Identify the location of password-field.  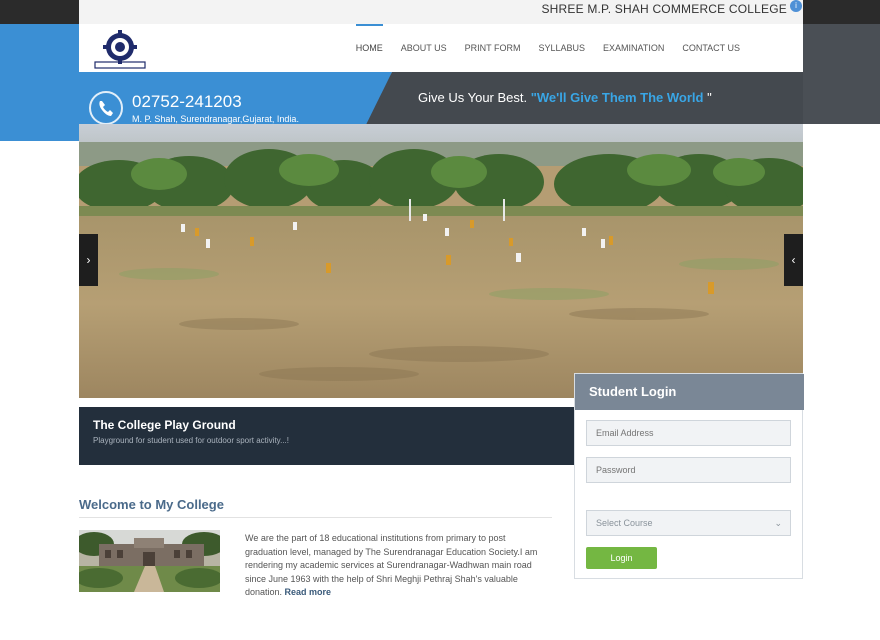
(688, 470).